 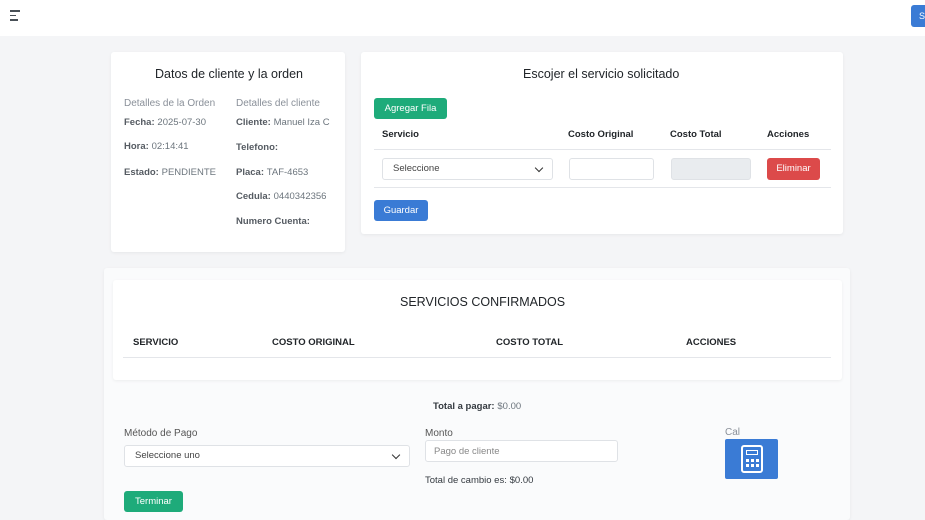 What do you see at coordinates (401, 210) in the screenshot?
I see `save-button: Guardar` at bounding box center [401, 210].